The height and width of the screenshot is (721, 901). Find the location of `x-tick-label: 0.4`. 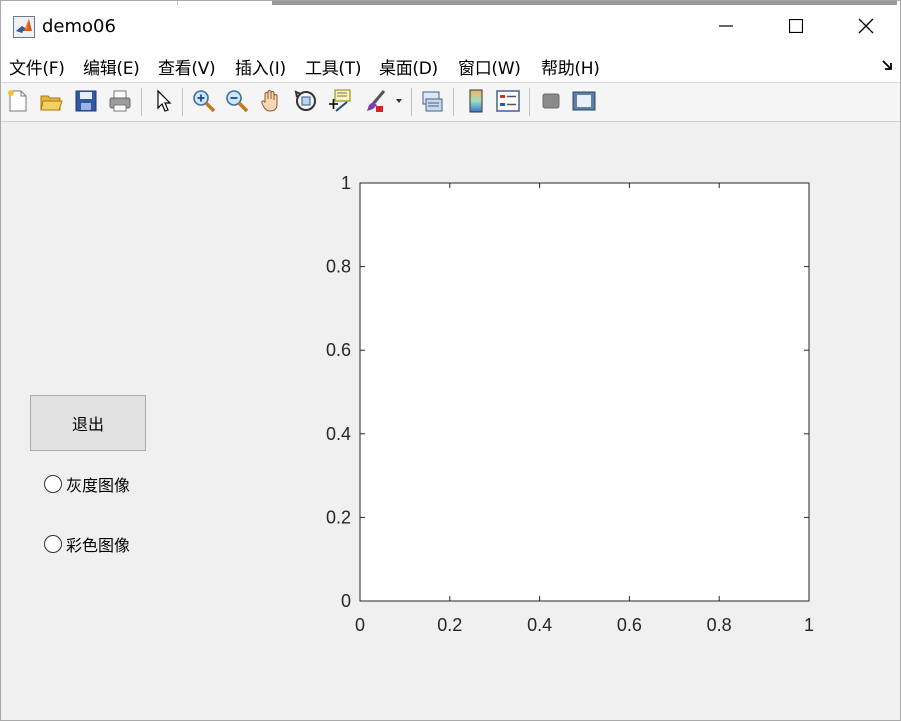

x-tick-label: 0.4 is located at coordinates (539, 625).